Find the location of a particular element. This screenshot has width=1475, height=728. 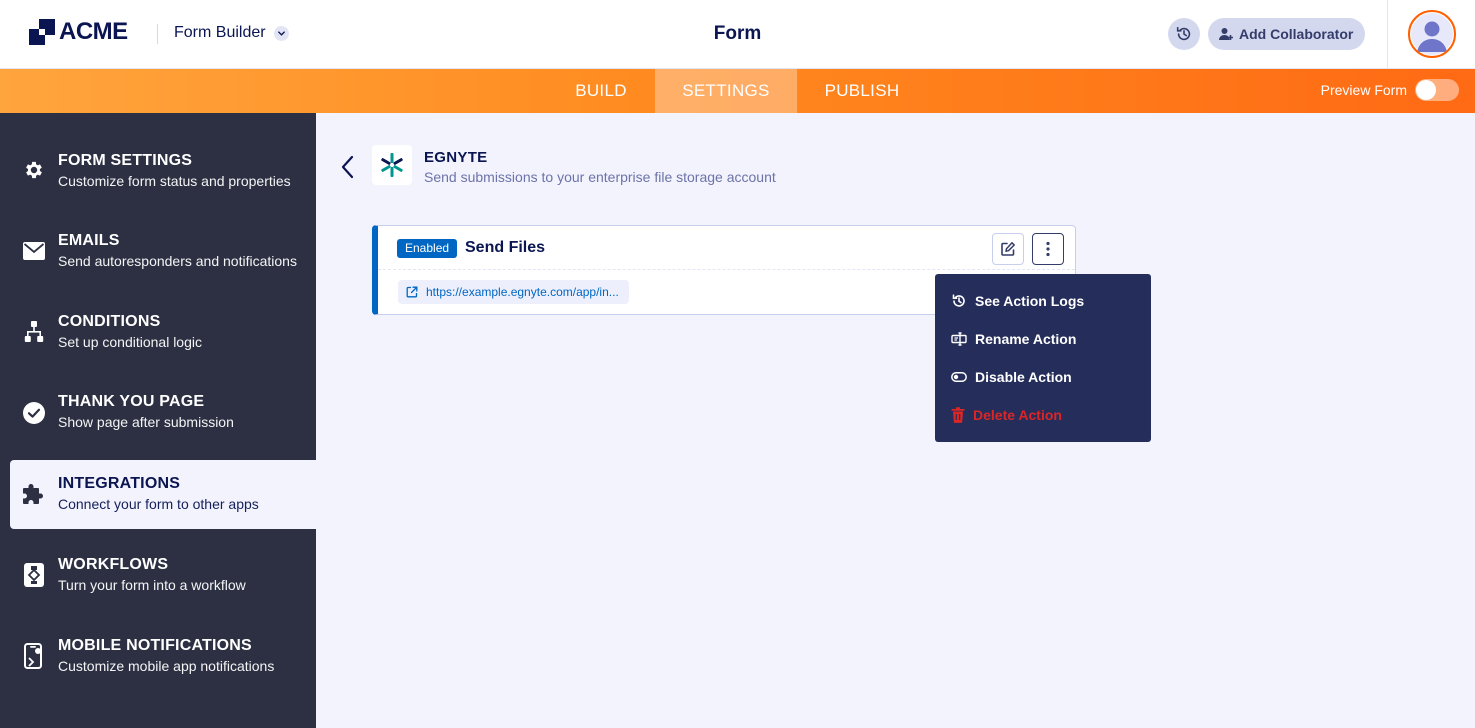

tab-settings: SETTINGS is located at coordinates (726, 91).